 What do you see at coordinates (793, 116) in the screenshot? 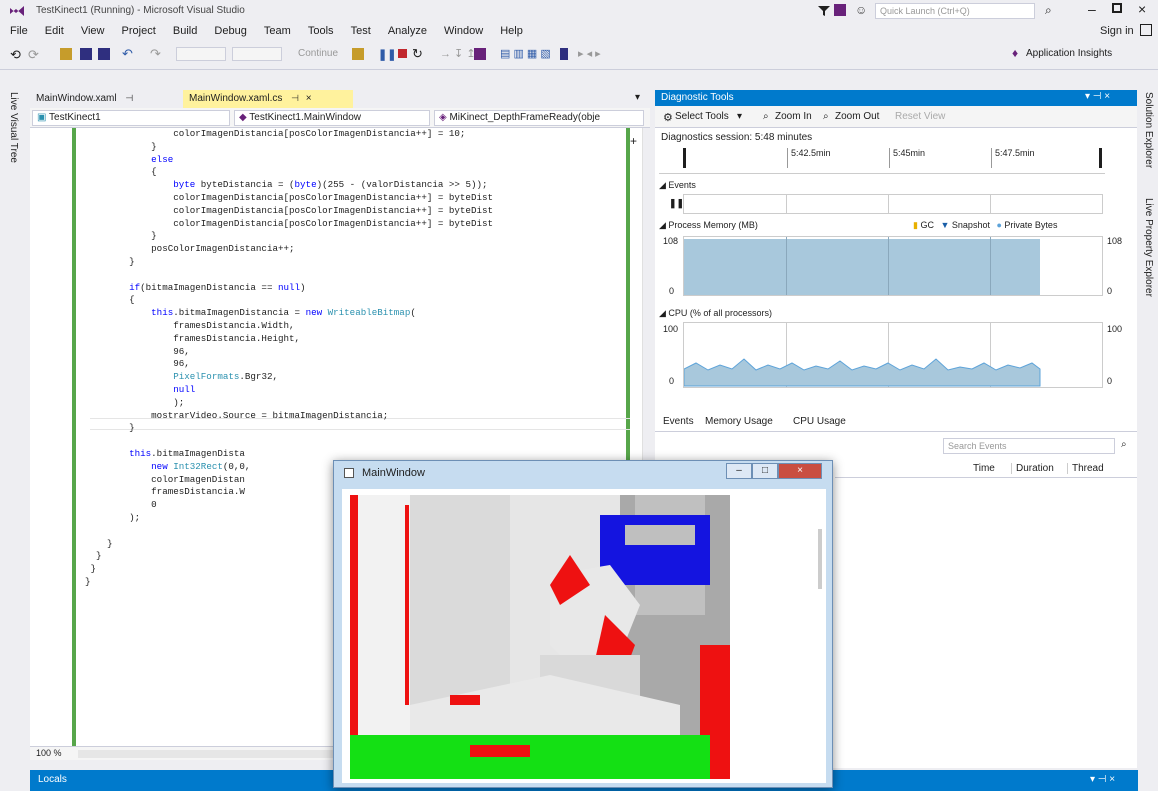
I see `zoom-in-button: Zoom In` at bounding box center [793, 116].